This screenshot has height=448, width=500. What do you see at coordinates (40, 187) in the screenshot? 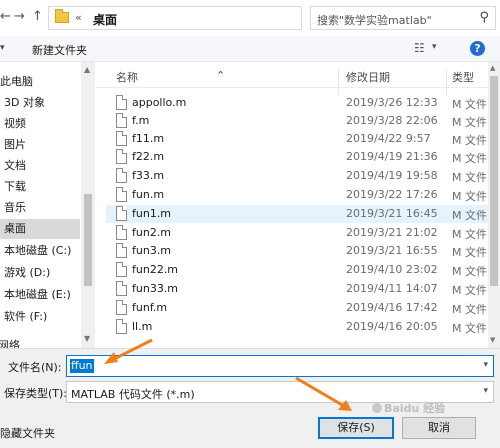
I see `sidebar-item-downloads: 下载` at bounding box center [40, 187].